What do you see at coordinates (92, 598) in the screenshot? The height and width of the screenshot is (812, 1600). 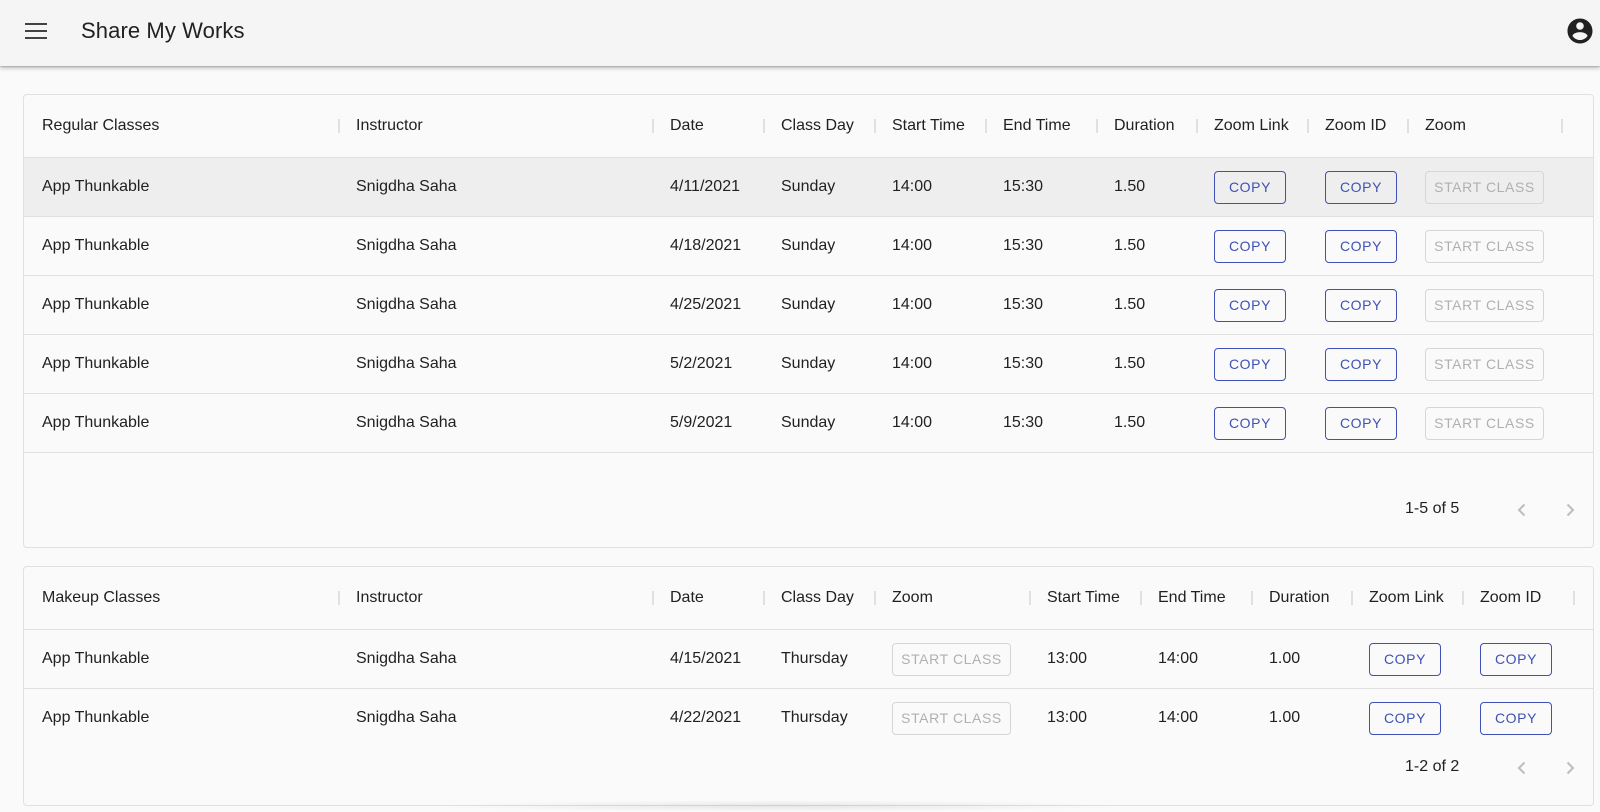 I see `col-header-makeup-classes: Makeup Classes` at bounding box center [92, 598].